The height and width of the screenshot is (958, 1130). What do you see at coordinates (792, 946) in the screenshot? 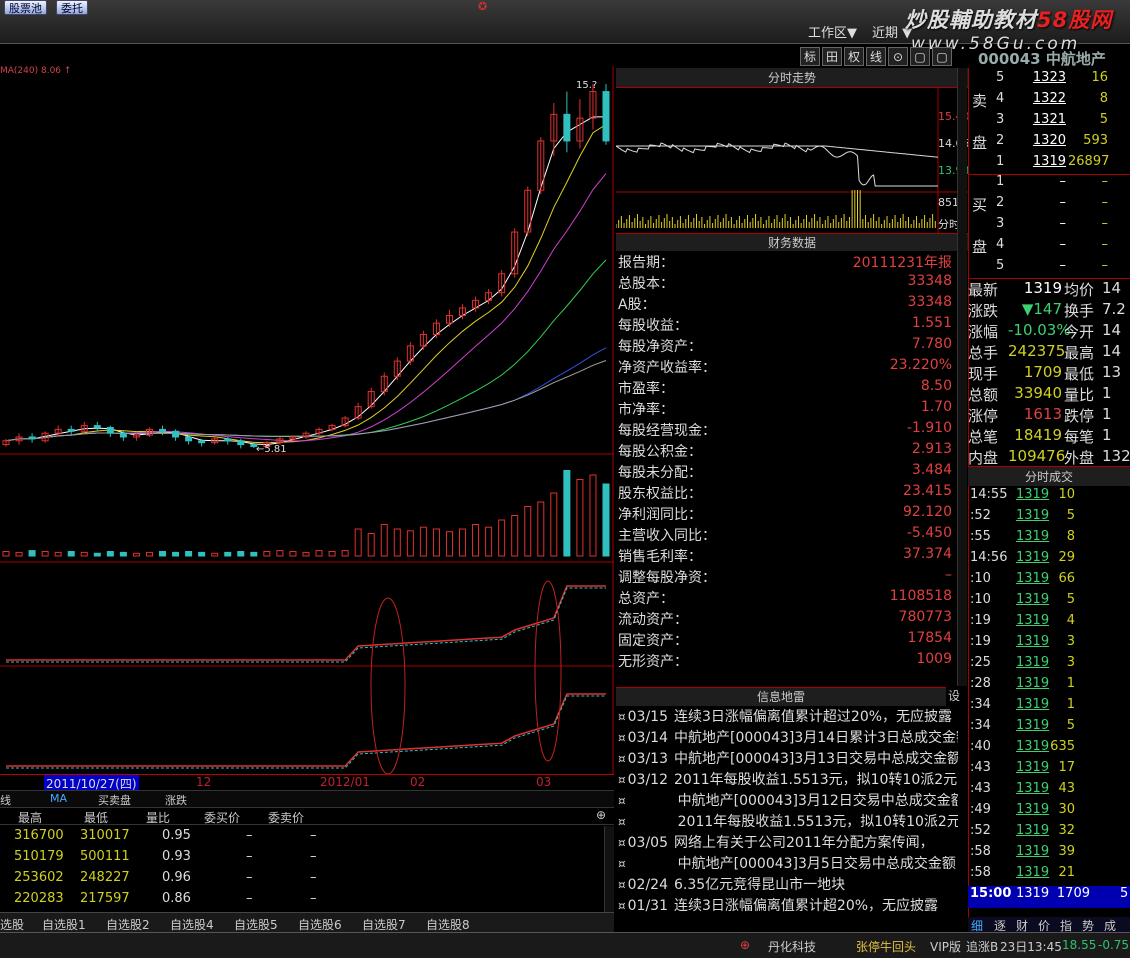
I see `status-stock-name: 丹化科技` at bounding box center [792, 946].